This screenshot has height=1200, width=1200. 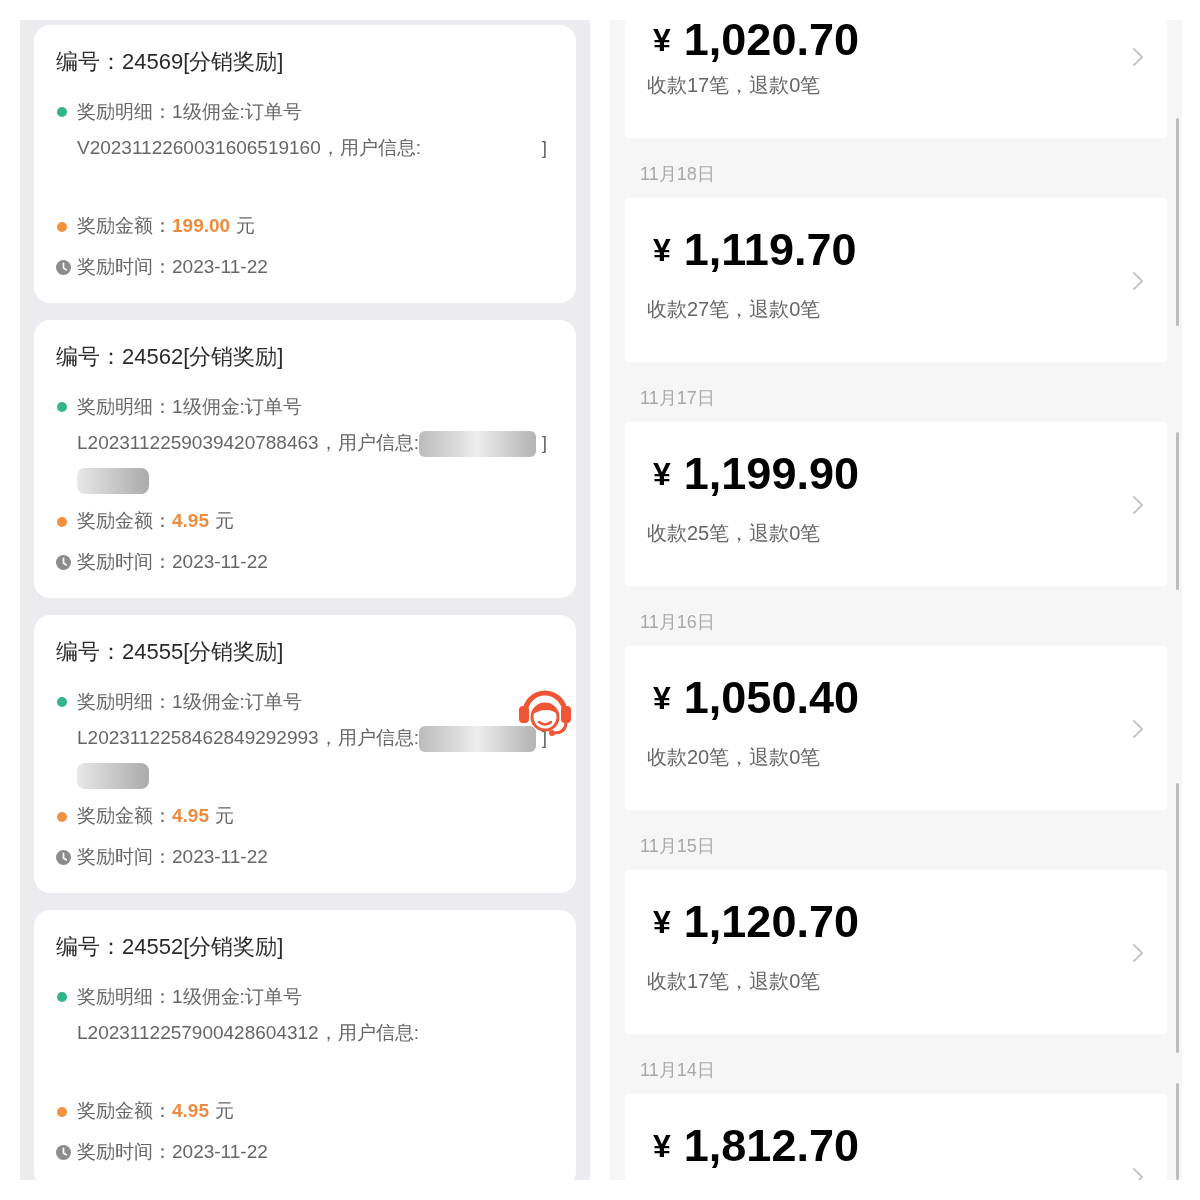 What do you see at coordinates (677, 1070) in the screenshot?
I see `date-label: 11月14日` at bounding box center [677, 1070].